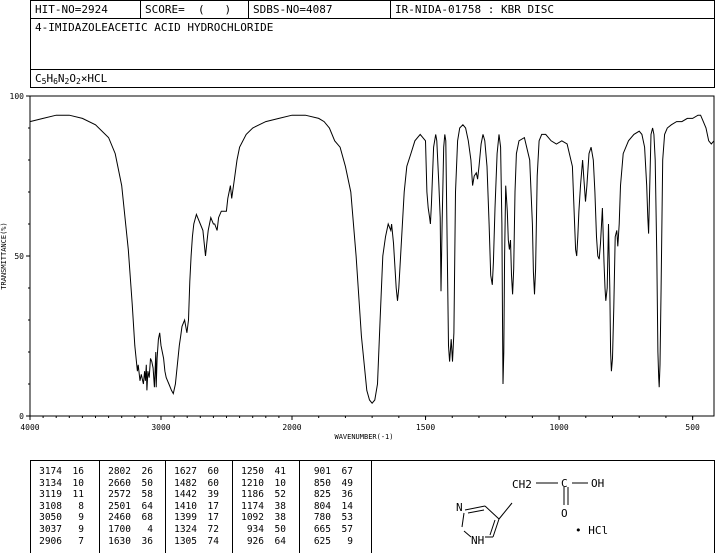  What do you see at coordinates (29, 427) in the screenshot?
I see `x-tick-label: 4000` at bounding box center [29, 427].